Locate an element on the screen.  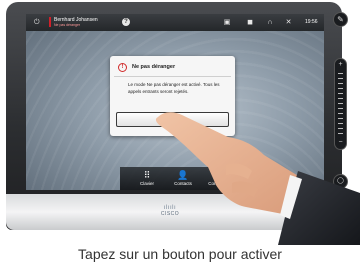
headset-icon: ∩ is located at coordinates (270, 22).